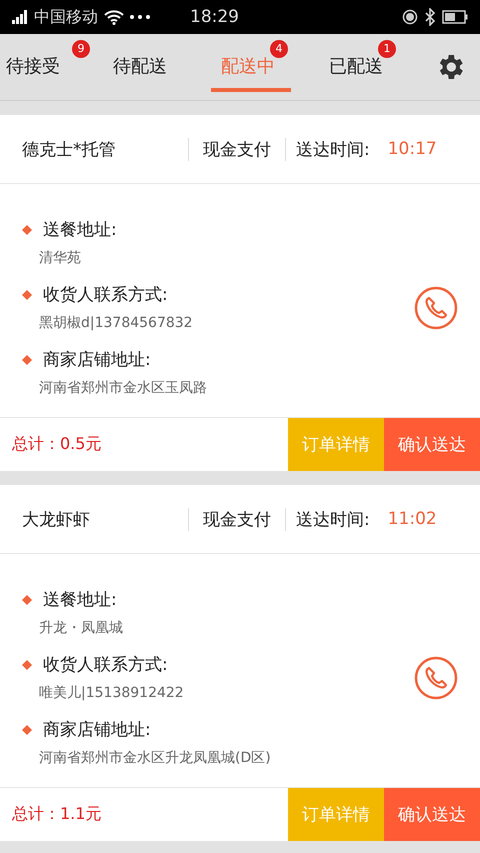 The width and height of the screenshot is (480, 853). What do you see at coordinates (410, 17) in the screenshot?
I see `location-icon` at bounding box center [410, 17].